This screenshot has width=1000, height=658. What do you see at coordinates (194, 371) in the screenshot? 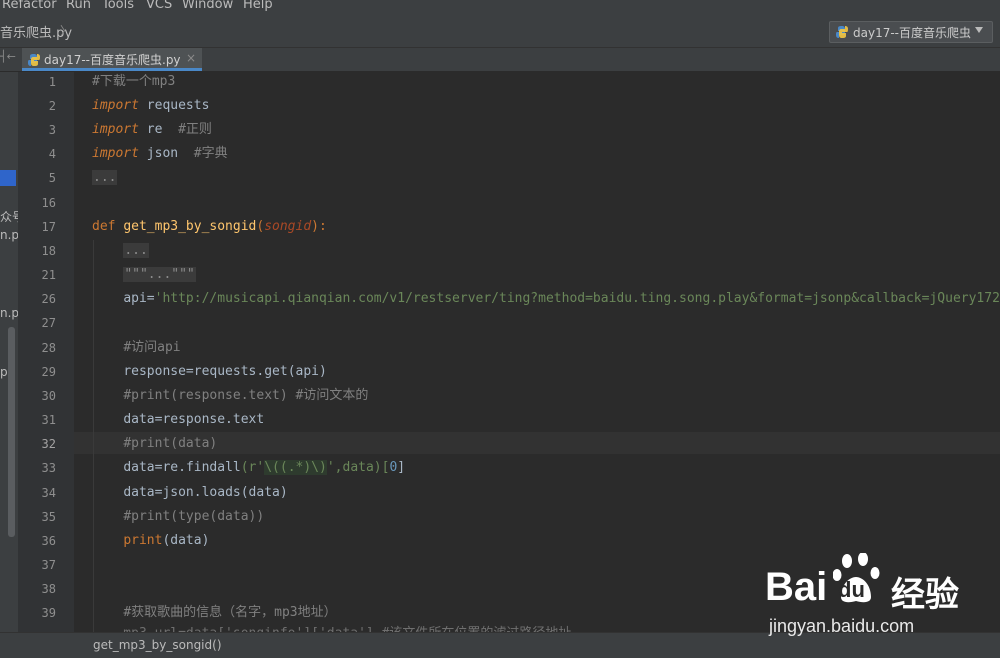
I see `code-text: response=requests.` at bounding box center [194, 371].